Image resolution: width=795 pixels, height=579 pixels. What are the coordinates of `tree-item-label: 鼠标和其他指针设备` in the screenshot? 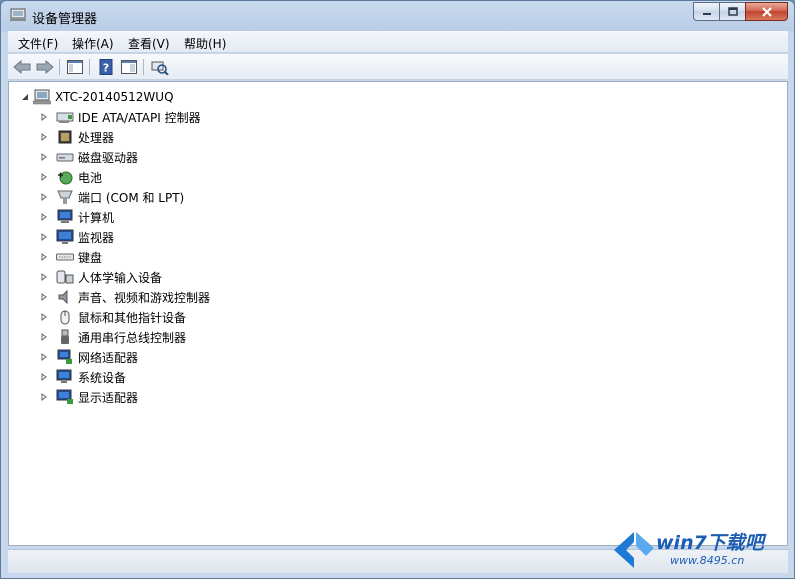 It's located at (132, 317).